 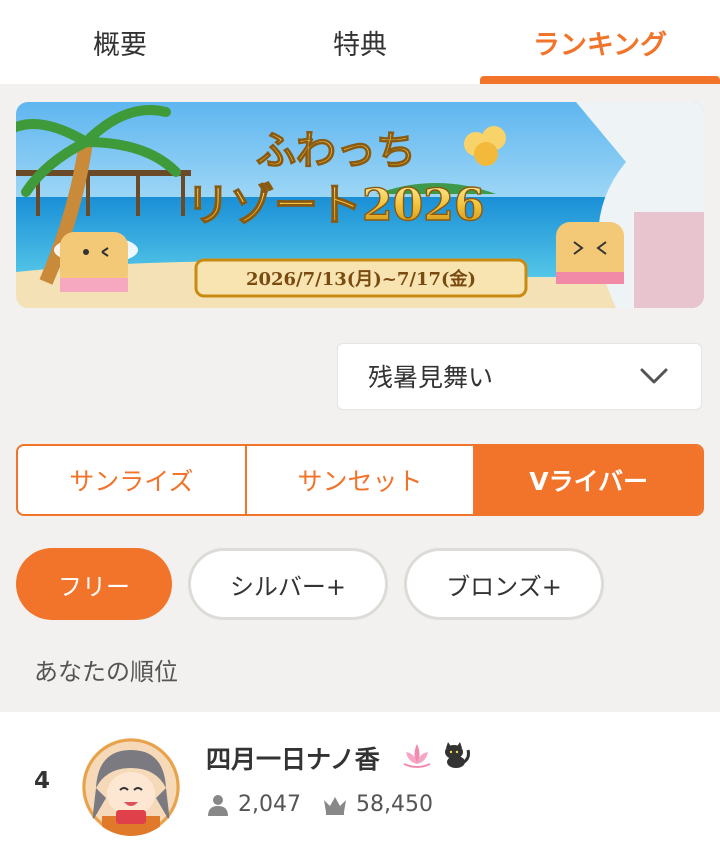 I want to click on your-rank-section-title: あなたの順位, so click(x=106, y=672).